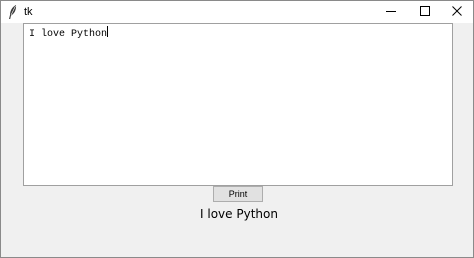 This screenshot has width=474, height=258. Describe the element at coordinates (108, 31) in the screenshot. I see `text-cursor` at that location.